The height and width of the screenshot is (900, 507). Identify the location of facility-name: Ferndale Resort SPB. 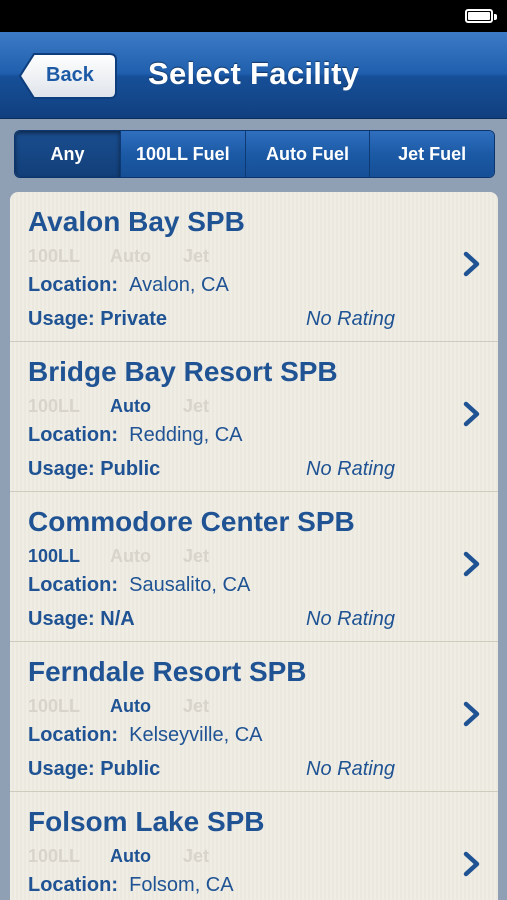
(167, 671).